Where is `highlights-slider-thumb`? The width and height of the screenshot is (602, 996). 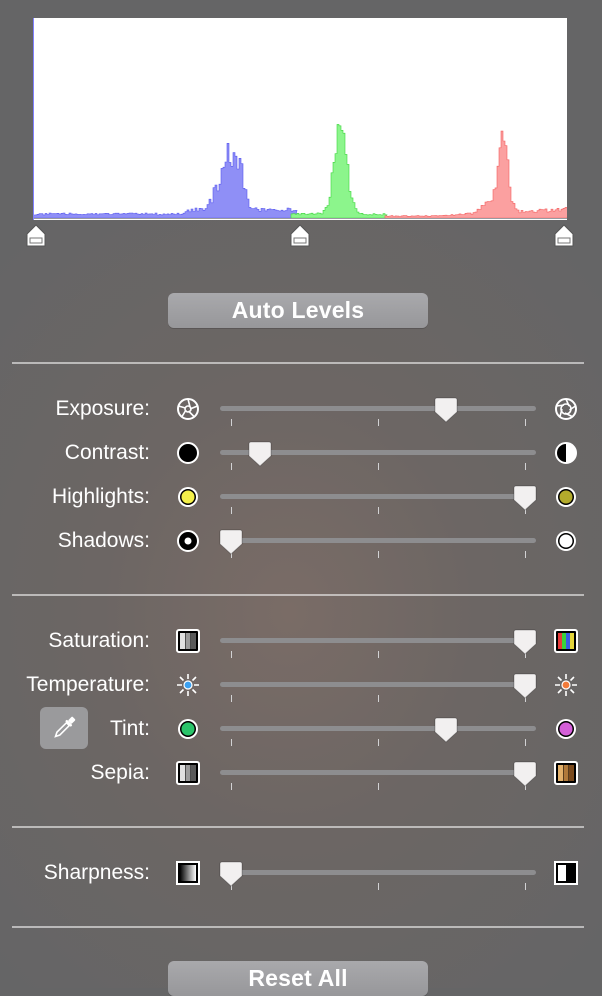 highlights-slider-thumb is located at coordinates (525, 498).